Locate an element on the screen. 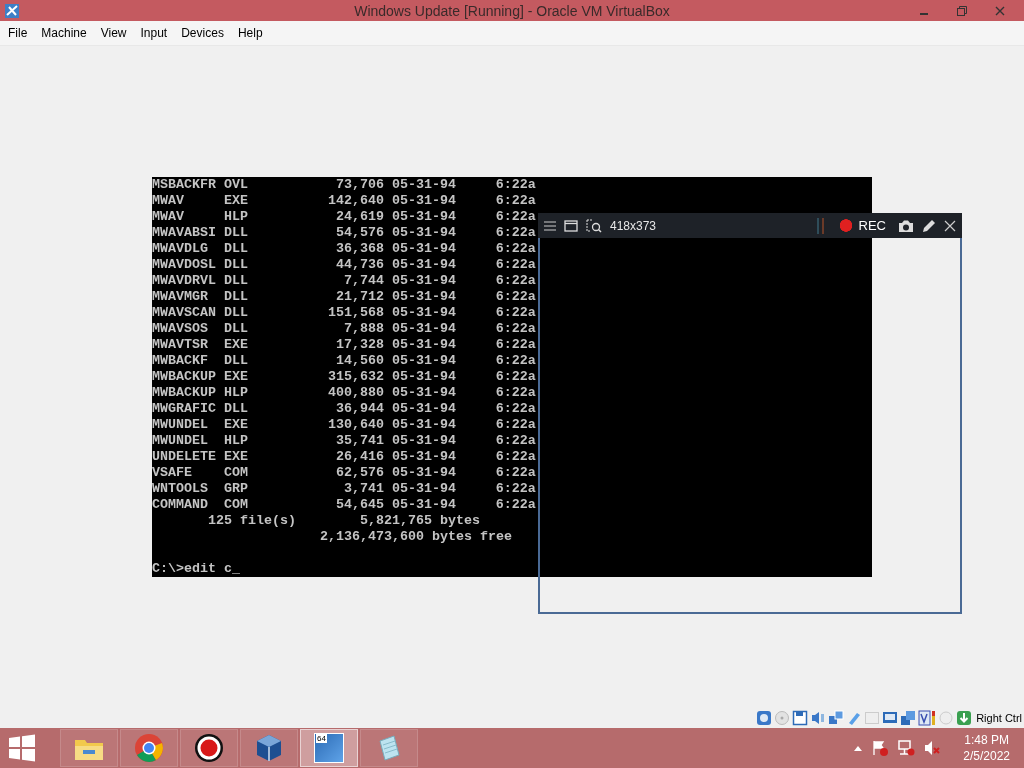 This screenshot has height=768, width=1024. file-name: MWAVSCAN is located at coordinates (184, 313).